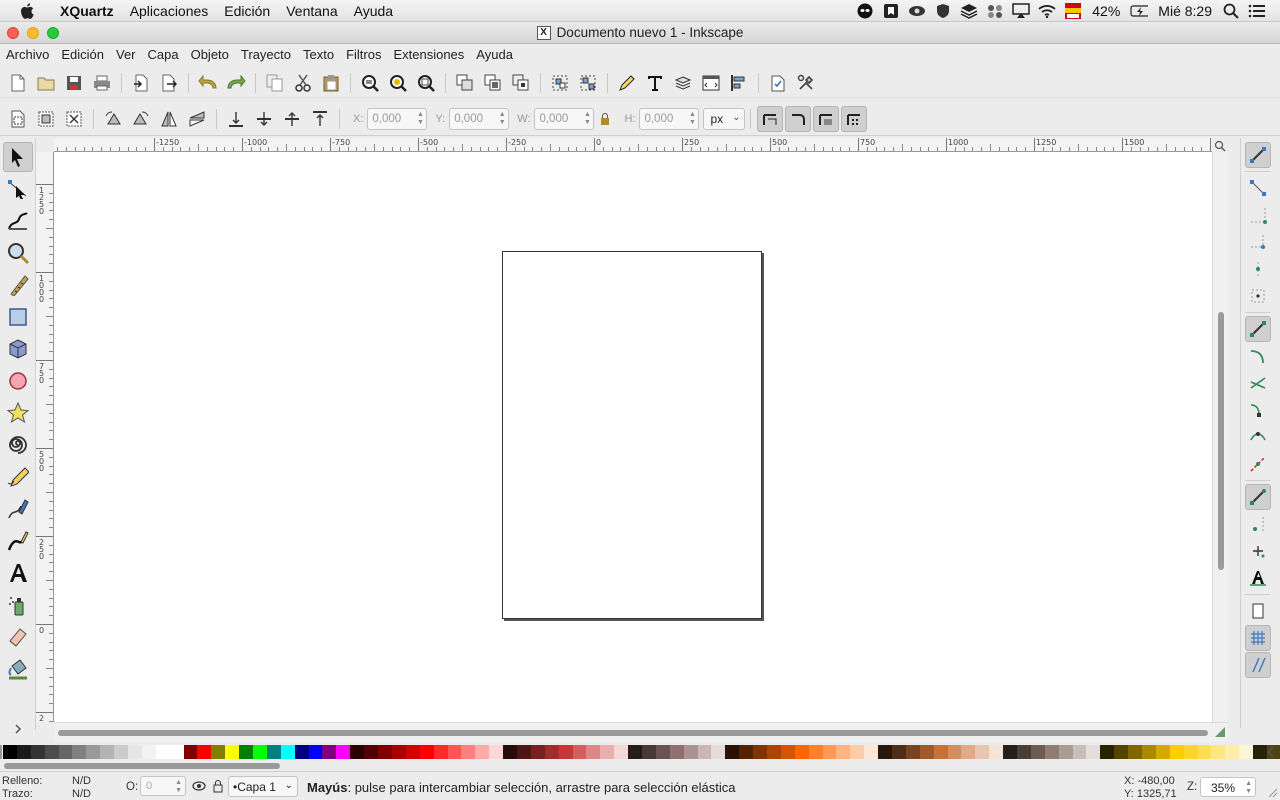  Describe the element at coordinates (627, 83) in the screenshot. I see `fill-stroke-icon` at that location.